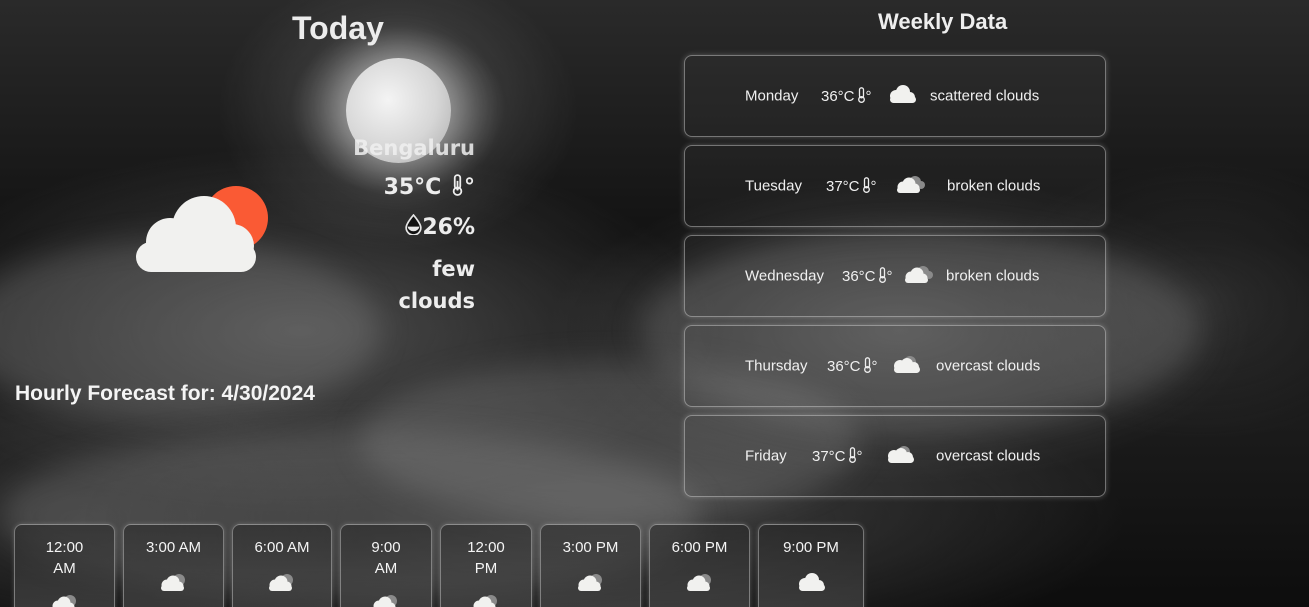 Image resolution: width=1309 pixels, height=607 pixels. I want to click on hourly-card: 12:00 PM, so click(486, 565).